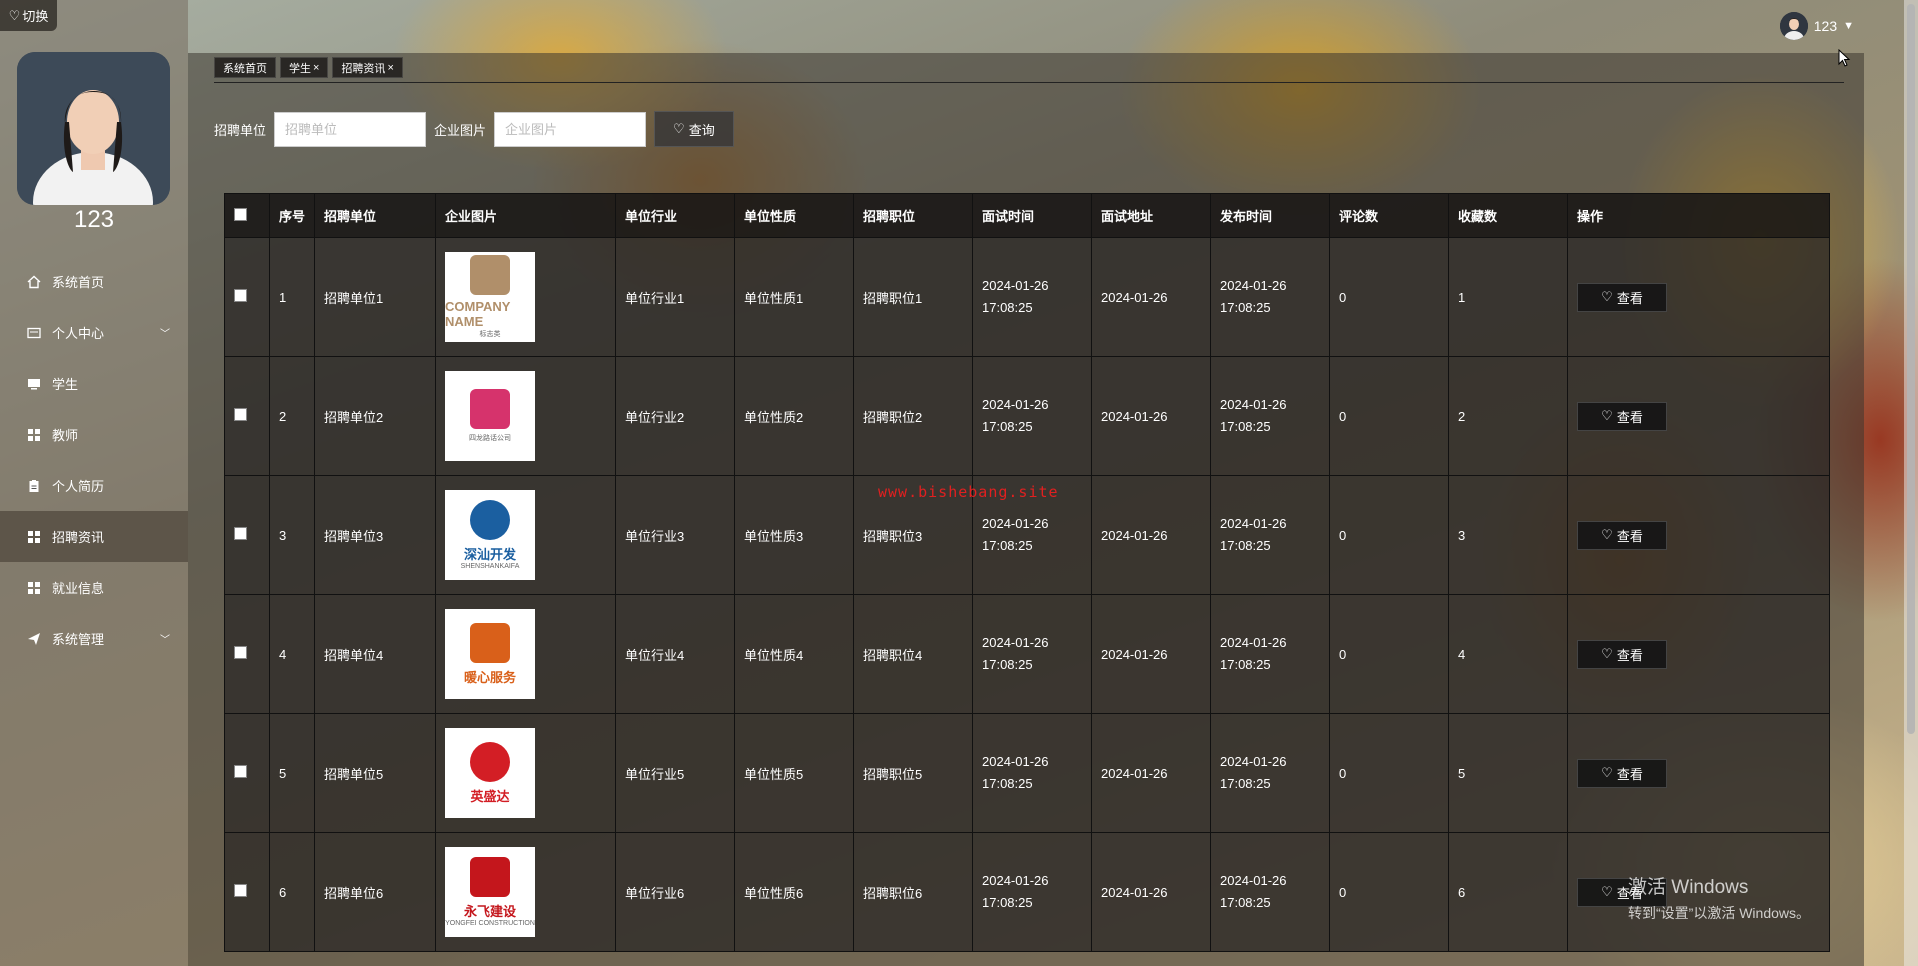 This screenshot has width=1918, height=966. Describe the element at coordinates (1911, 369) in the screenshot. I see `scrollbar-thumb` at that location.